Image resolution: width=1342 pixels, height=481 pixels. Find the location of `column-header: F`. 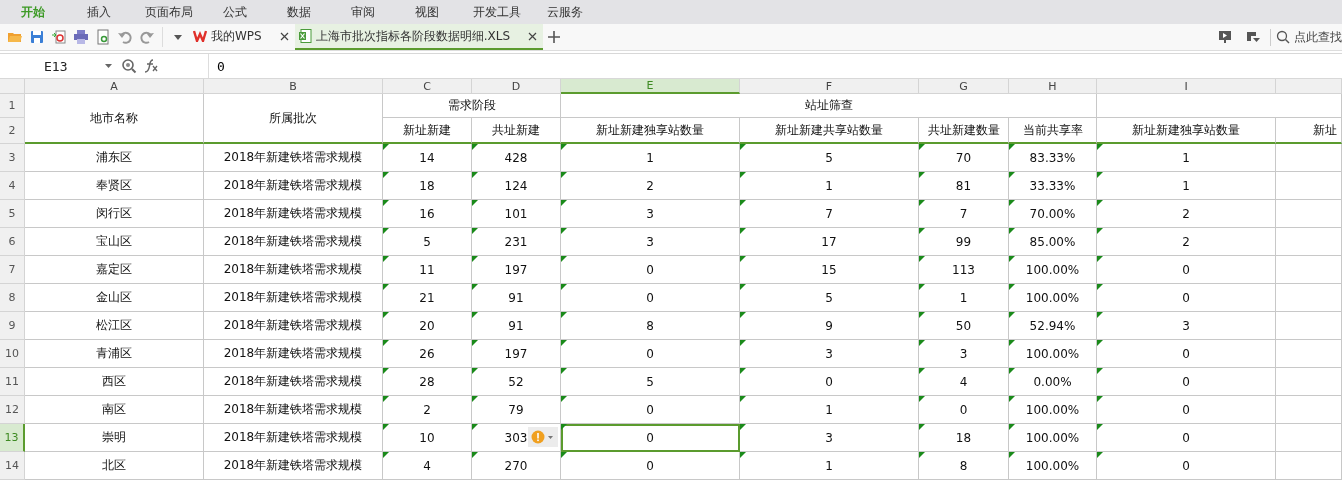

column-header: F is located at coordinates (829, 86).